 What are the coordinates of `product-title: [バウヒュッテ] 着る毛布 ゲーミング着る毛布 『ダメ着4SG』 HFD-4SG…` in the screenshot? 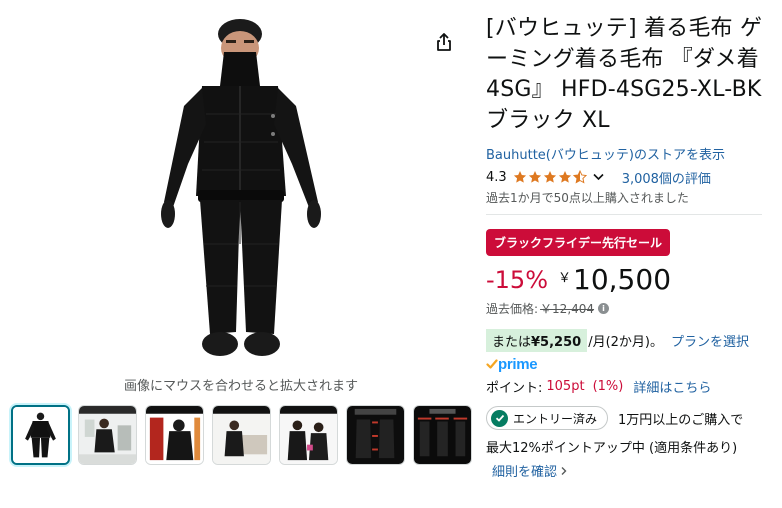 It's located at (624, 74).